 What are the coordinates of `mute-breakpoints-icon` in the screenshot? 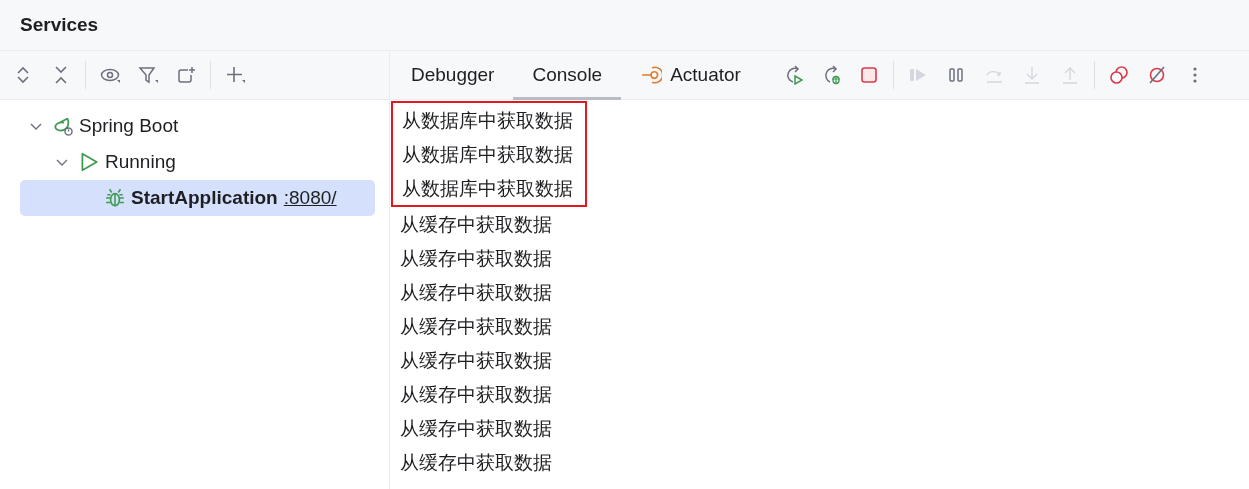 It's located at (1156, 75).